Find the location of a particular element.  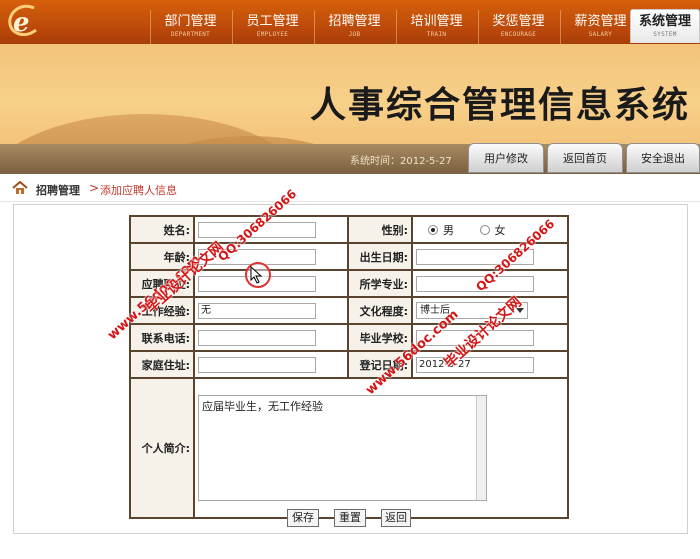

regdate-cell: 2012-5-27 is located at coordinates (490, 364).